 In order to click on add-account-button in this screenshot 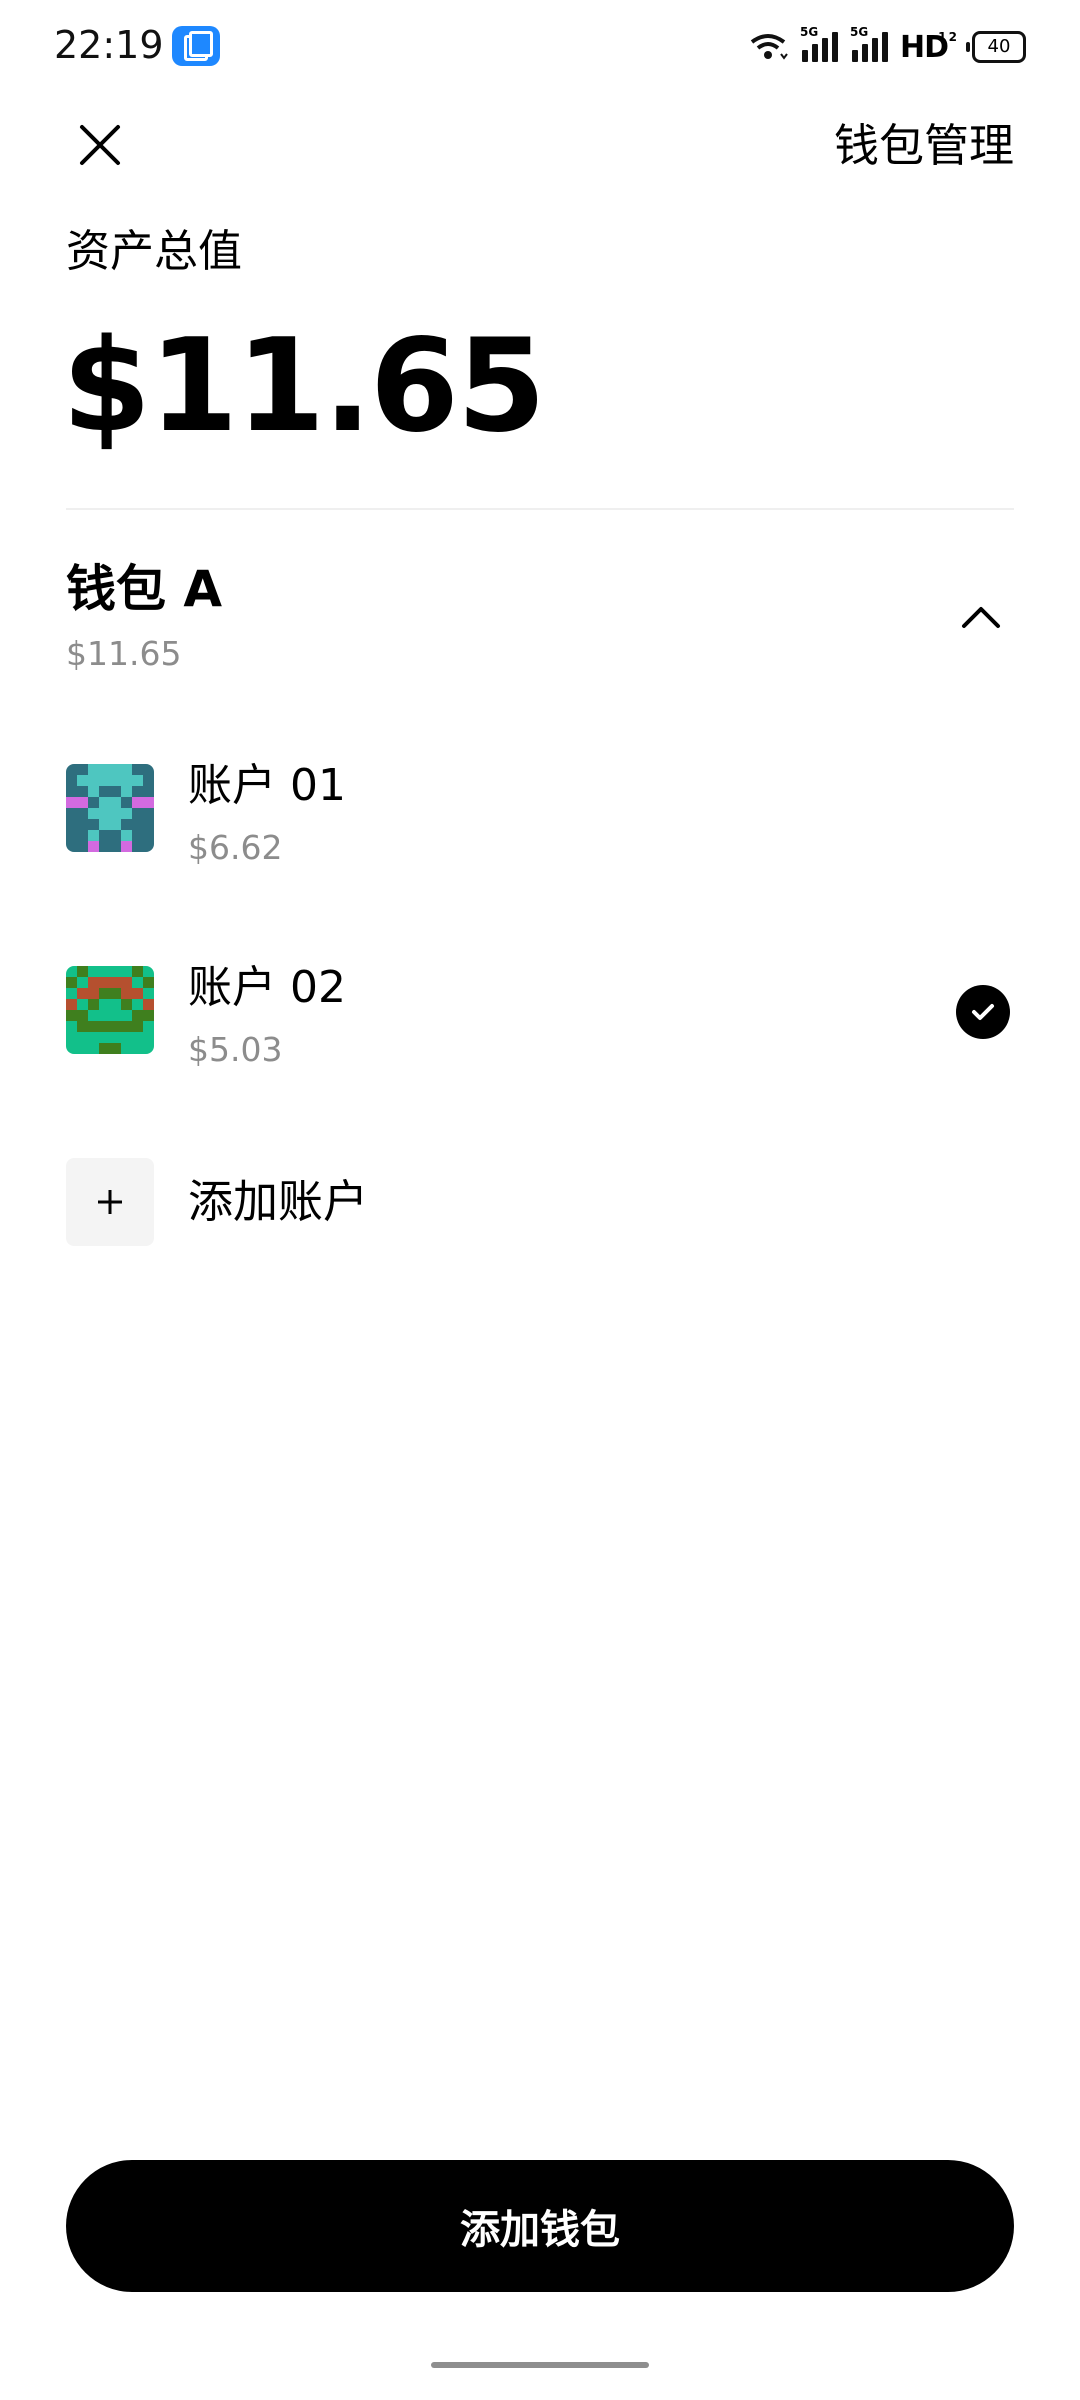, I will do `click(110, 1202)`.